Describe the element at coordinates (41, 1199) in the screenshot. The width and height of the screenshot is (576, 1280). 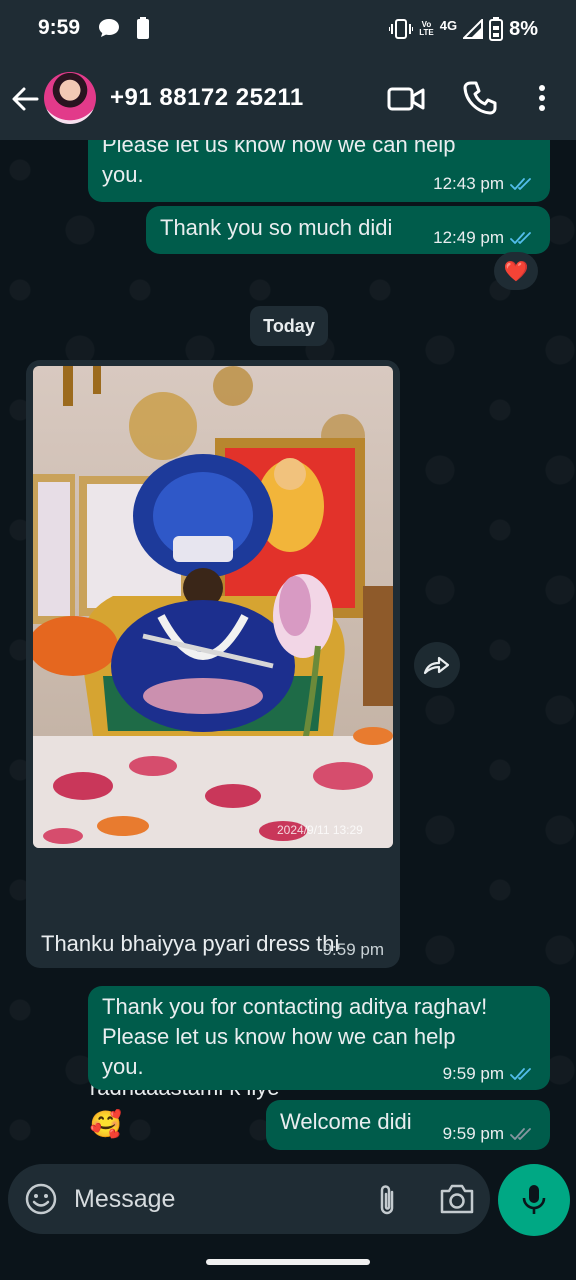
I see `emoji-icon` at that location.